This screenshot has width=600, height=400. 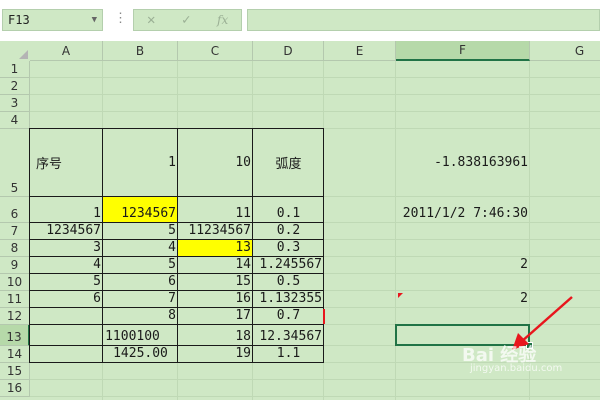 What do you see at coordinates (66, 265) in the screenshot?
I see `cell-a9: 4` at bounding box center [66, 265].